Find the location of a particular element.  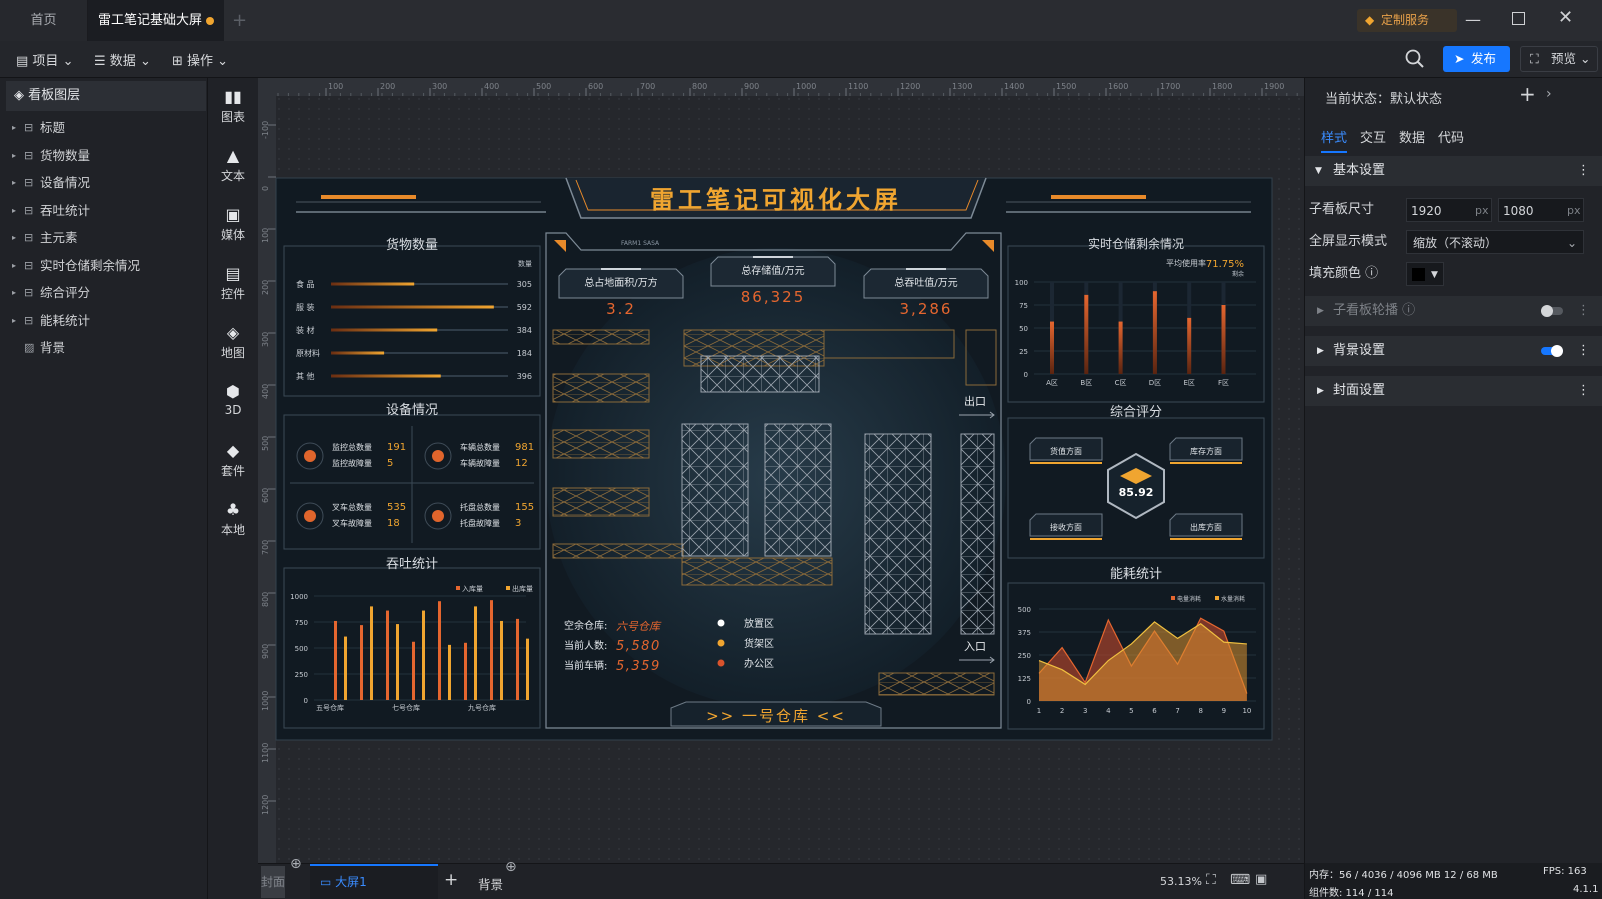

component-2: ▣ 媒体 is located at coordinates (233, 232).